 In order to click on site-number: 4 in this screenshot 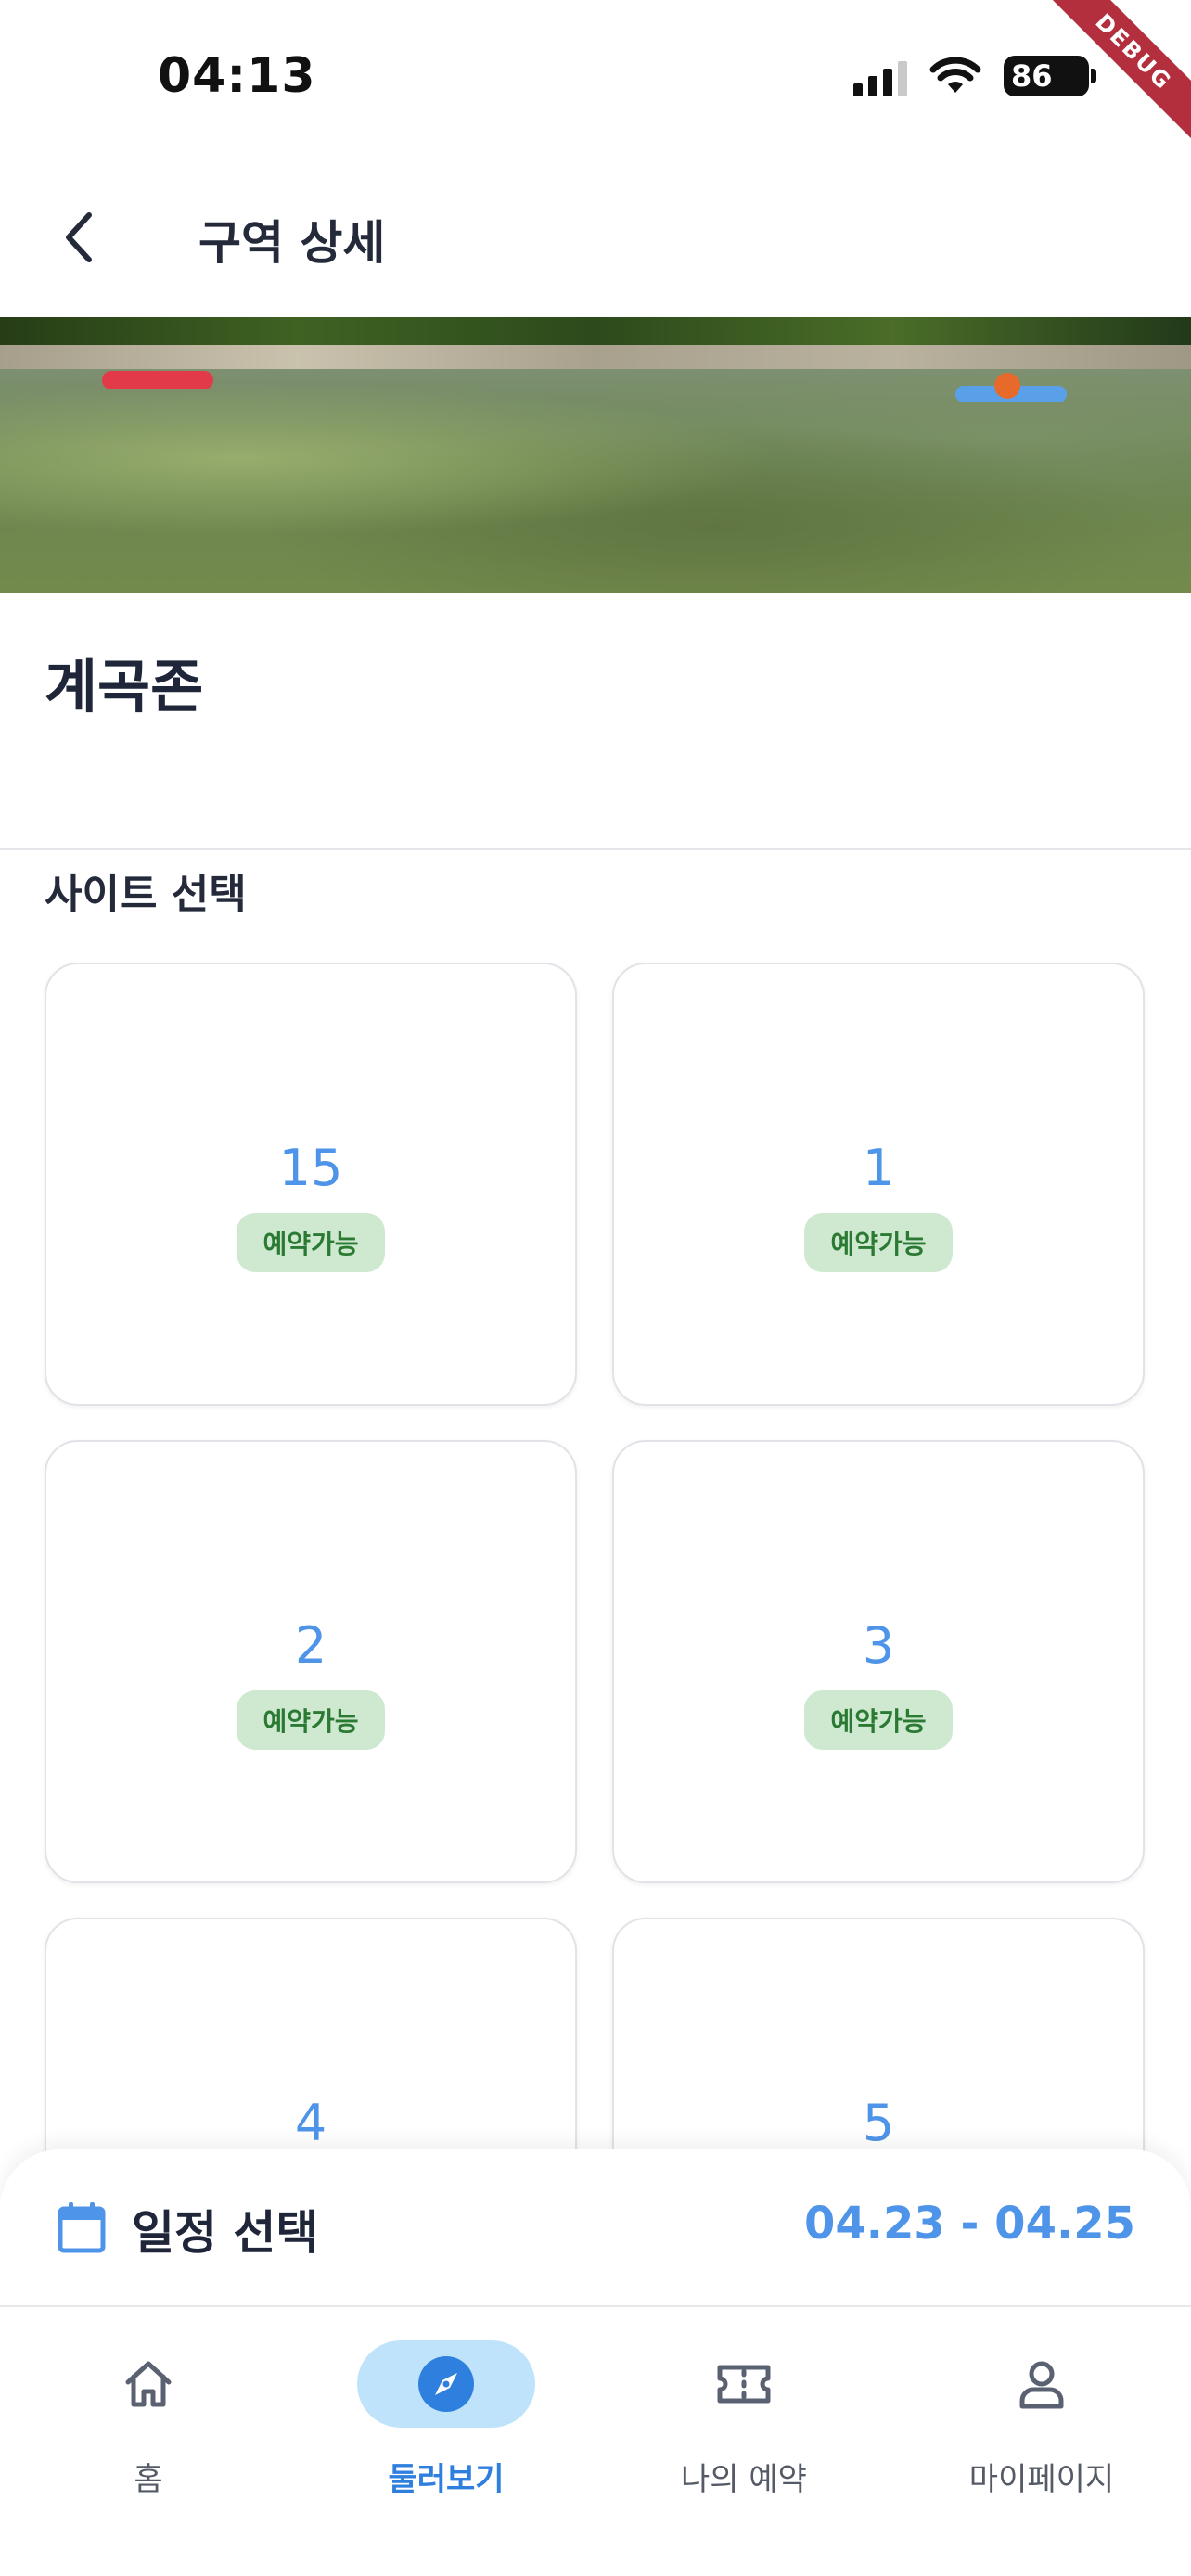, I will do `click(310, 2123)`.